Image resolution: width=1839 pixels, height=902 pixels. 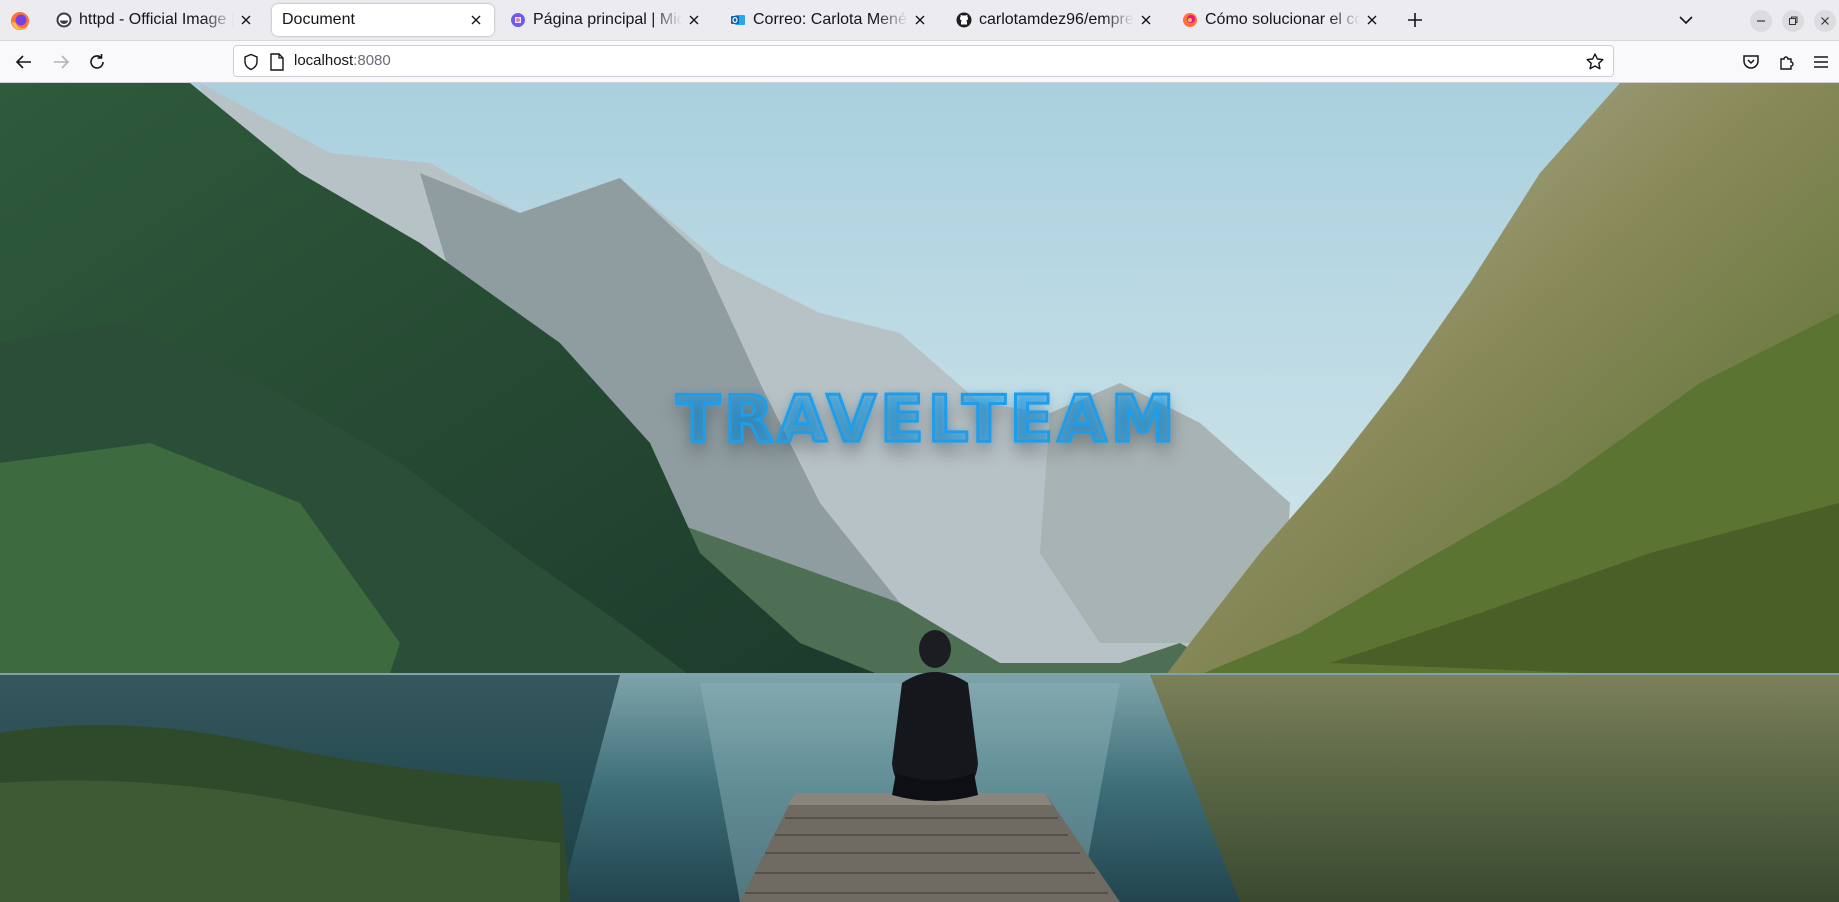 I want to click on tab-title: Correo: Carlota Menénde, so click(x=830, y=19).